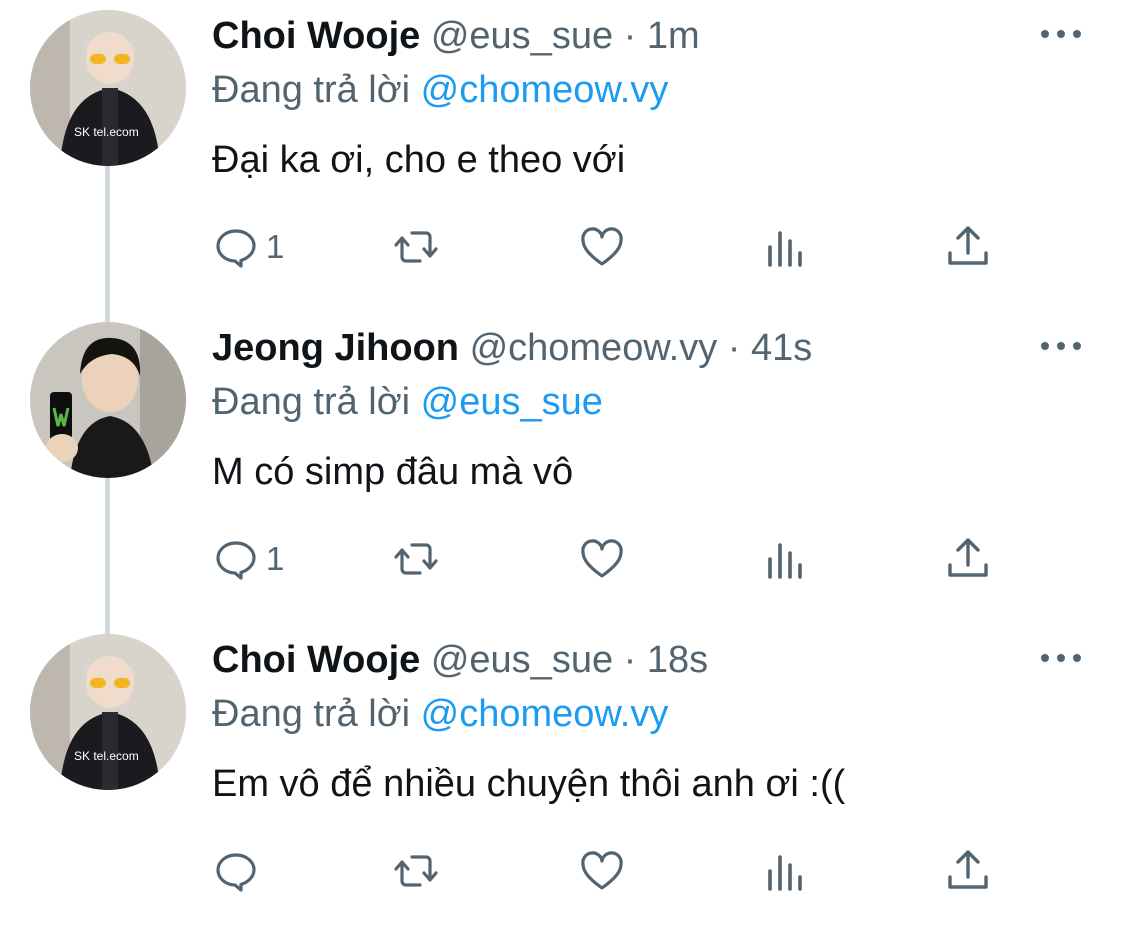  What do you see at coordinates (393, 472) in the screenshot?
I see `tweet-text: M có simp đâu mà vô` at bounding box center [393, 472].